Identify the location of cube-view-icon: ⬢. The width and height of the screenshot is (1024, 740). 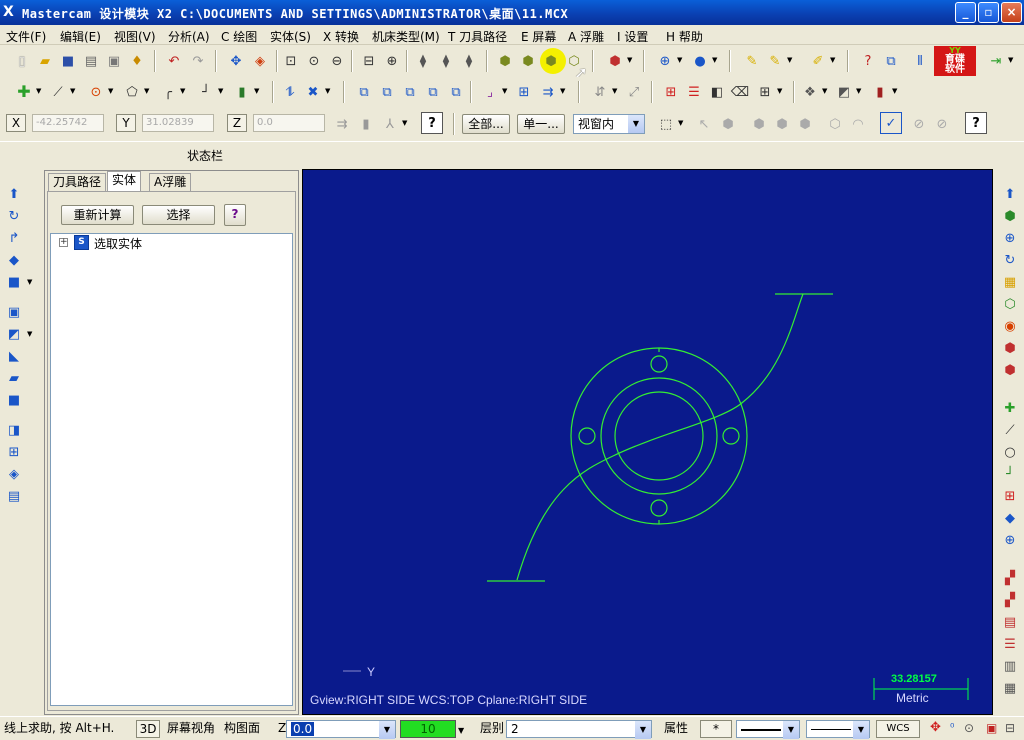
(615, 61).